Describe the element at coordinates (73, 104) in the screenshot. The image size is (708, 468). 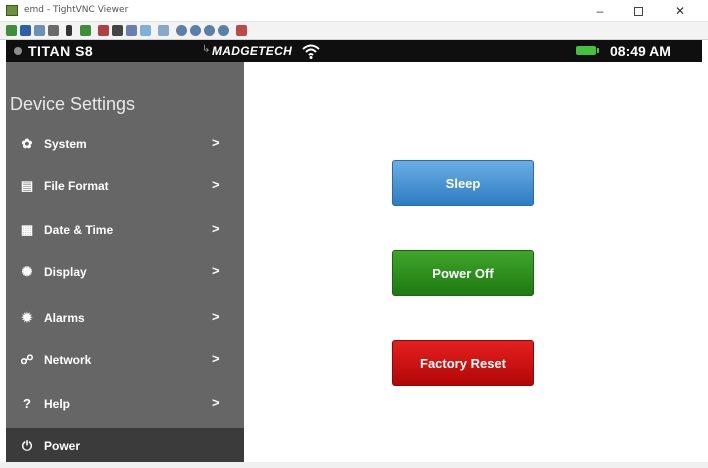
I see `sidebar-title: Device Settings` at that location.